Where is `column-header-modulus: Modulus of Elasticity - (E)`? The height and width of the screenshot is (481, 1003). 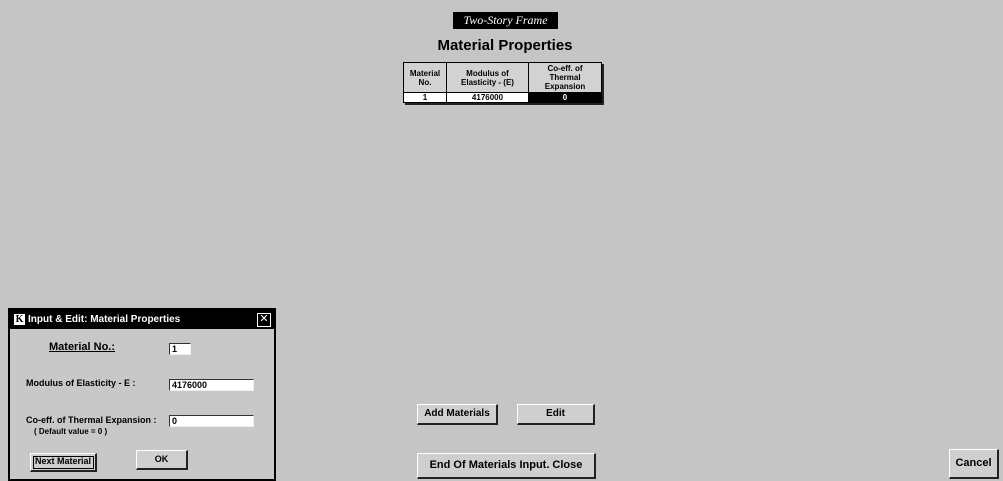
column-header-modulus: Modulus of Elasticity - (E) is located at coordinates (487, 77).